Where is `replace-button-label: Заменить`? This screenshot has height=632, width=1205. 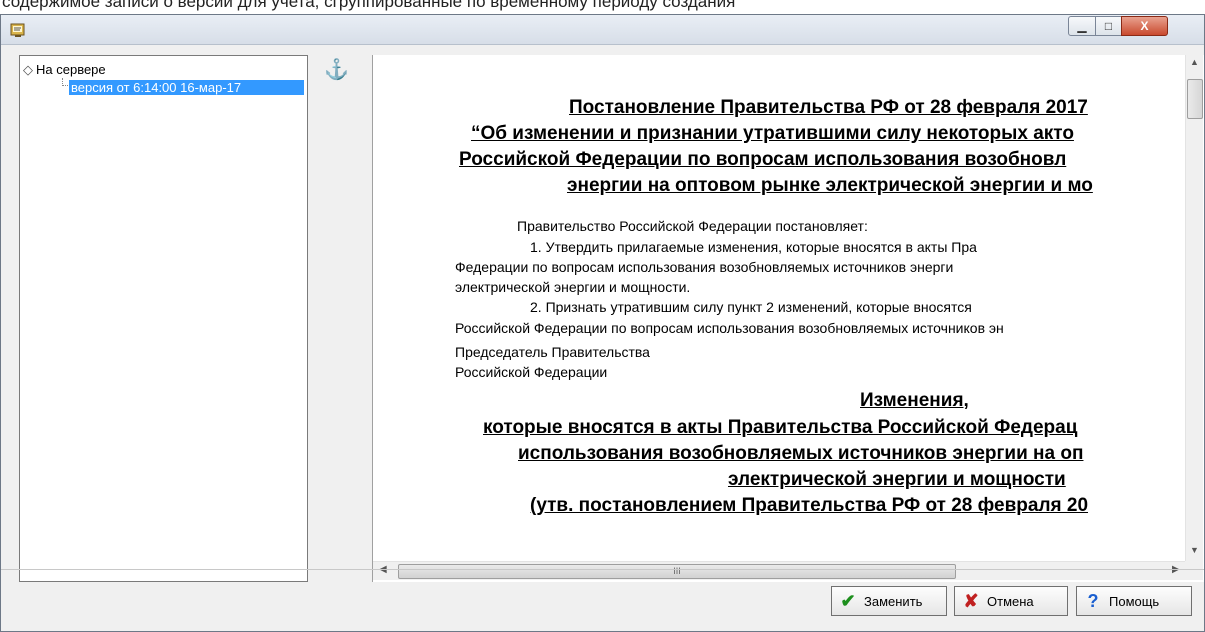
replace-button-label: Заменить is located at coordinates (893, 601).